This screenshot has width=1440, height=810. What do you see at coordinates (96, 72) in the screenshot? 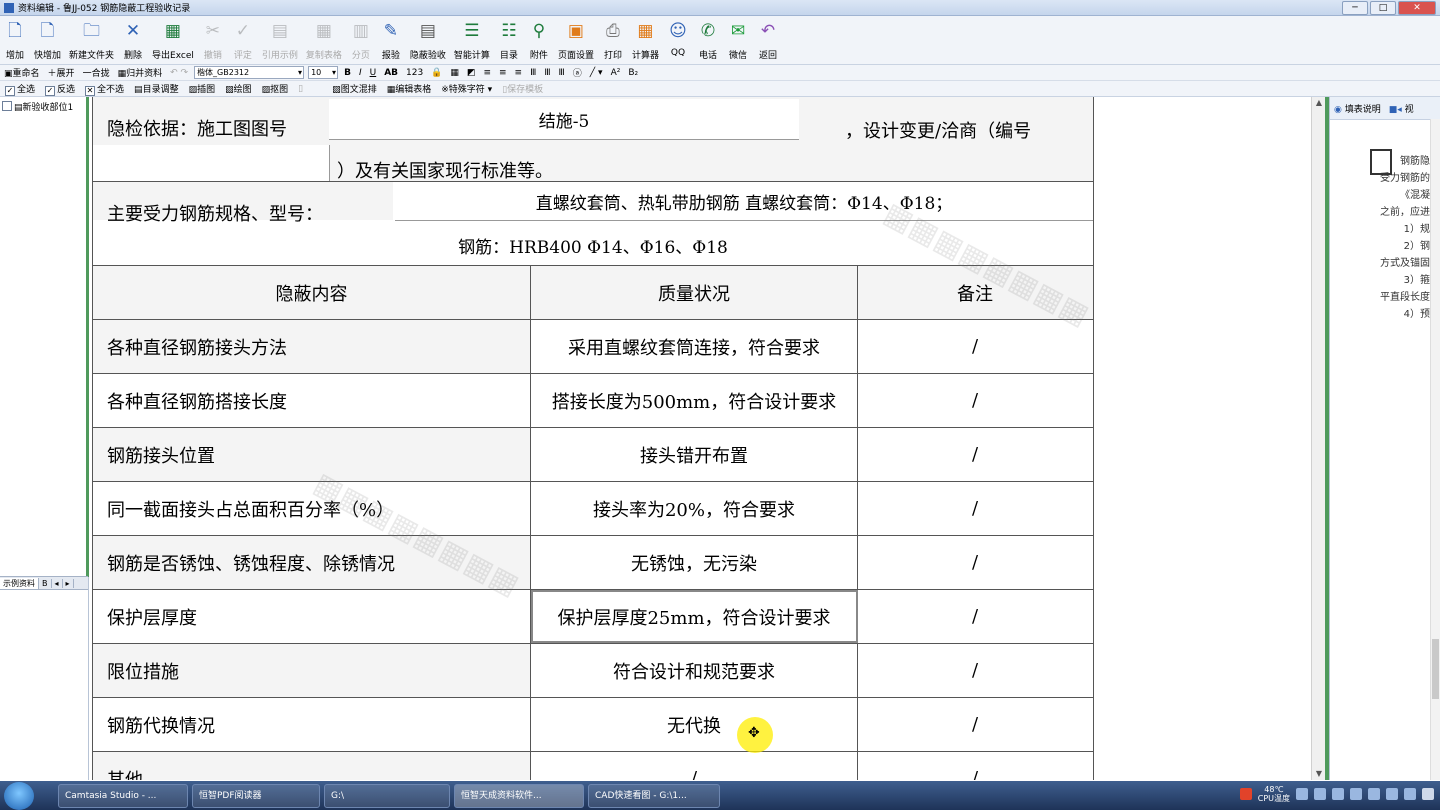
I see `merge-button: 一合拢` at bounding box center [96, 72].